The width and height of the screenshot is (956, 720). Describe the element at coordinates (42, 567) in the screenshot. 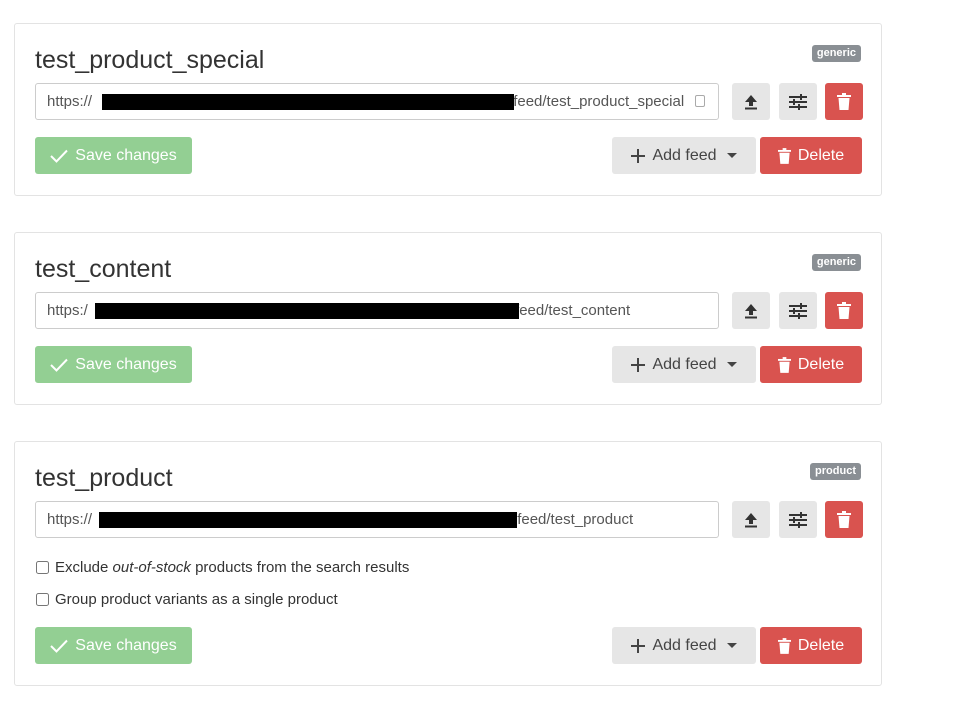

I see `exclude-out-of-stock-checkbox` at that location.